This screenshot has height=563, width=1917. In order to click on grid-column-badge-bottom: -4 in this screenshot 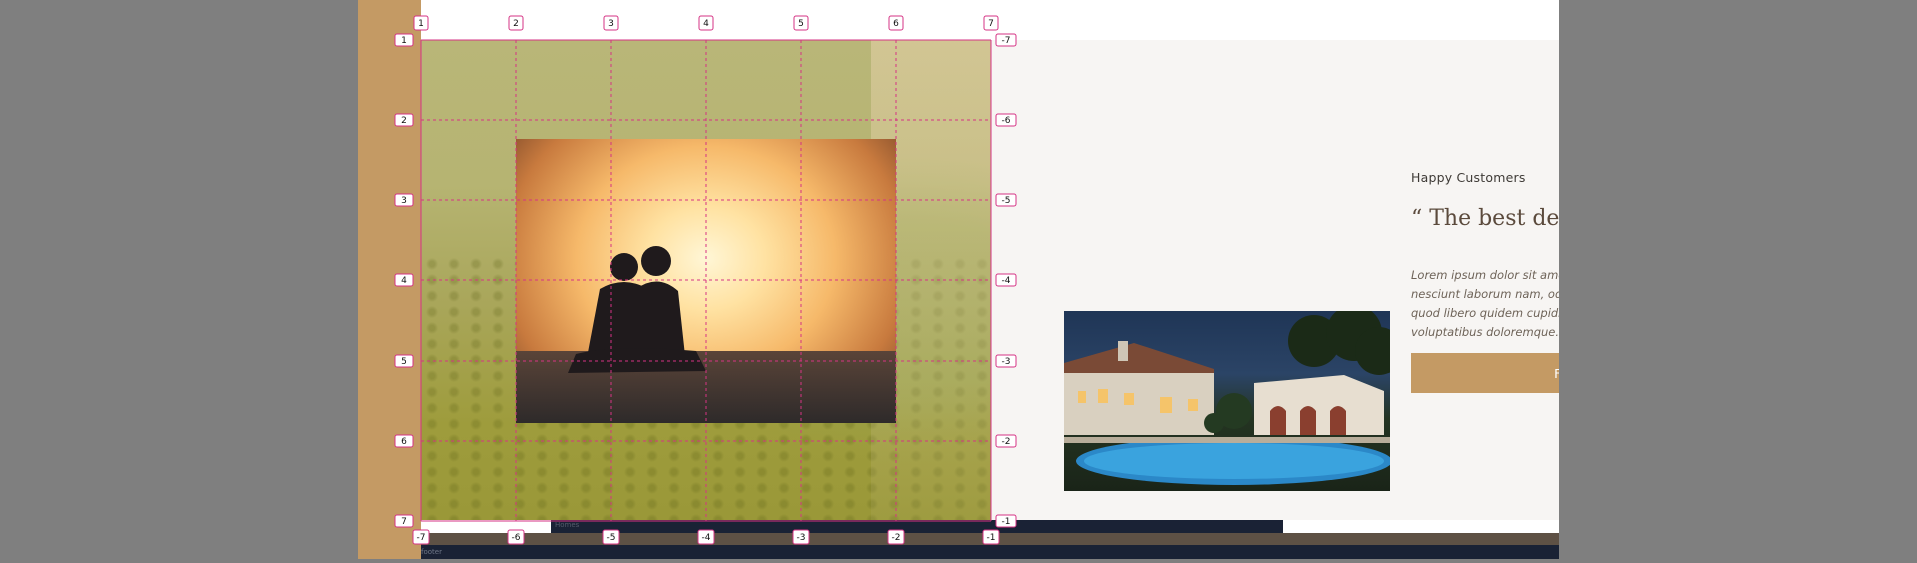, I will do `click(706, 537)`.